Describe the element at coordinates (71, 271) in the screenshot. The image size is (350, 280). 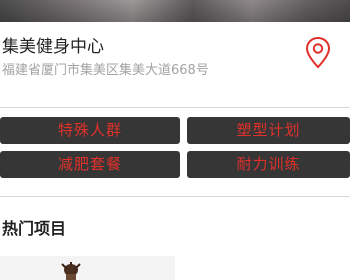
I see `hot-item-image` at that location.